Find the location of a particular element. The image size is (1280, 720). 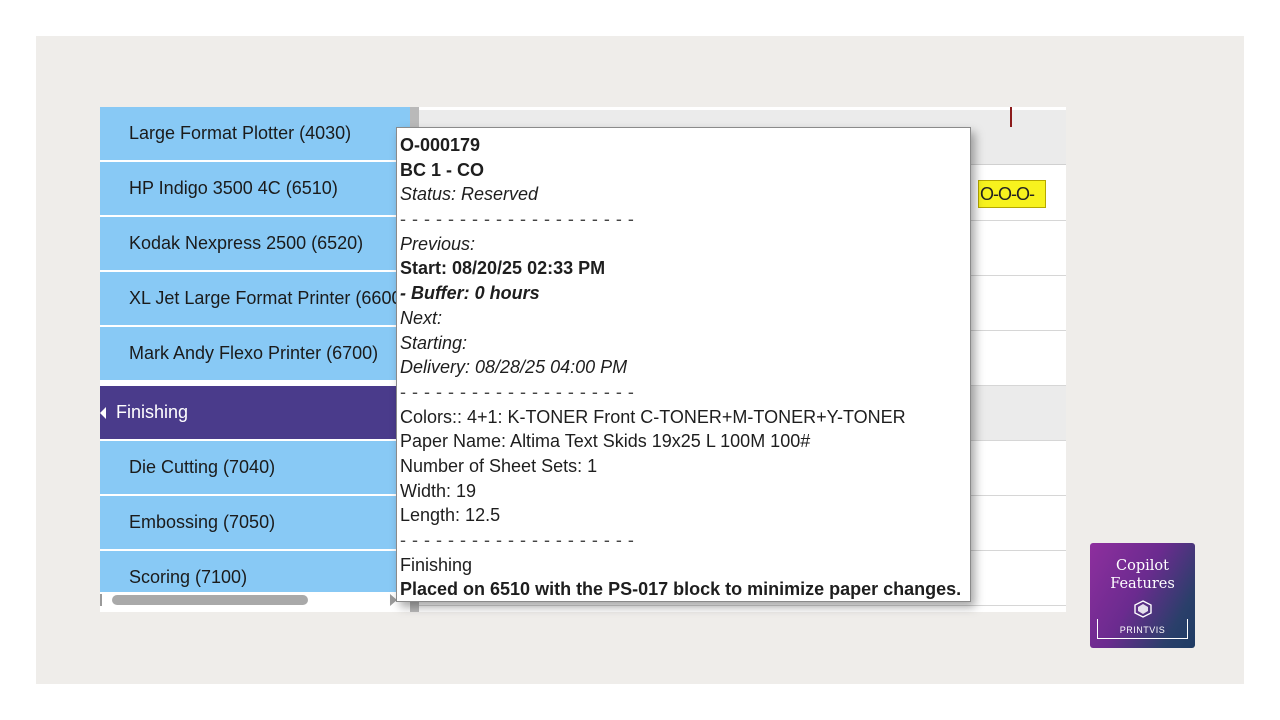

tooltip-job-name: BC 1 - CO is located at coordinates (442, 169).